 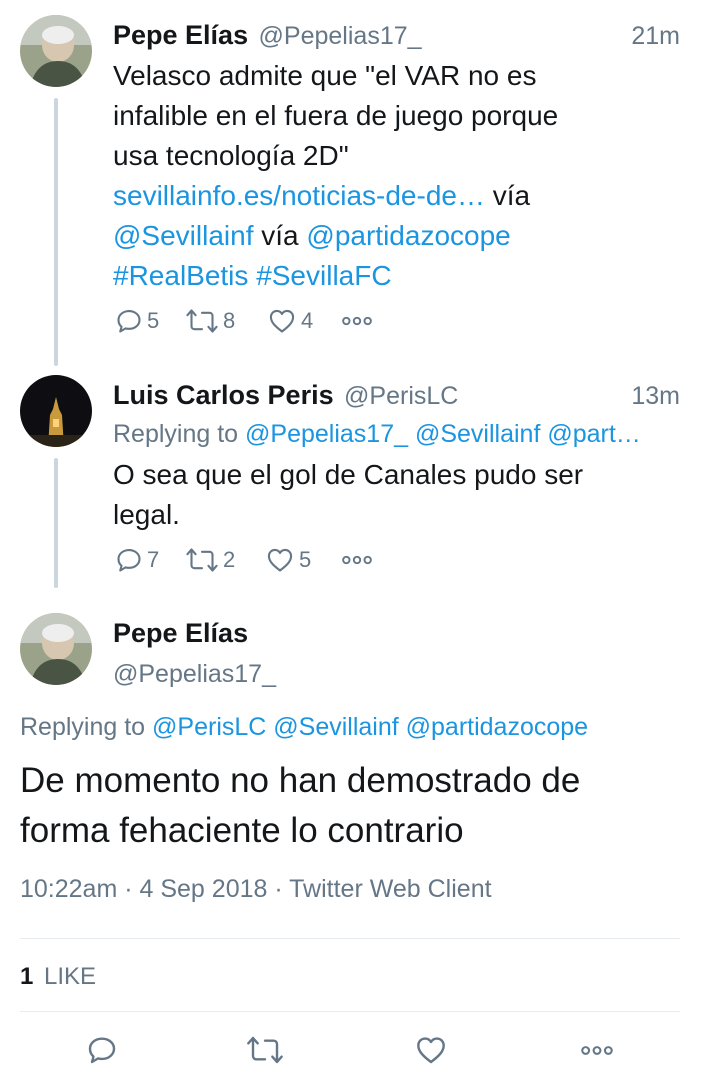 What do you see at coordinates (153, 320) in the screenshot?
I see `reply-count: 5` at bounding box center [153, 320].